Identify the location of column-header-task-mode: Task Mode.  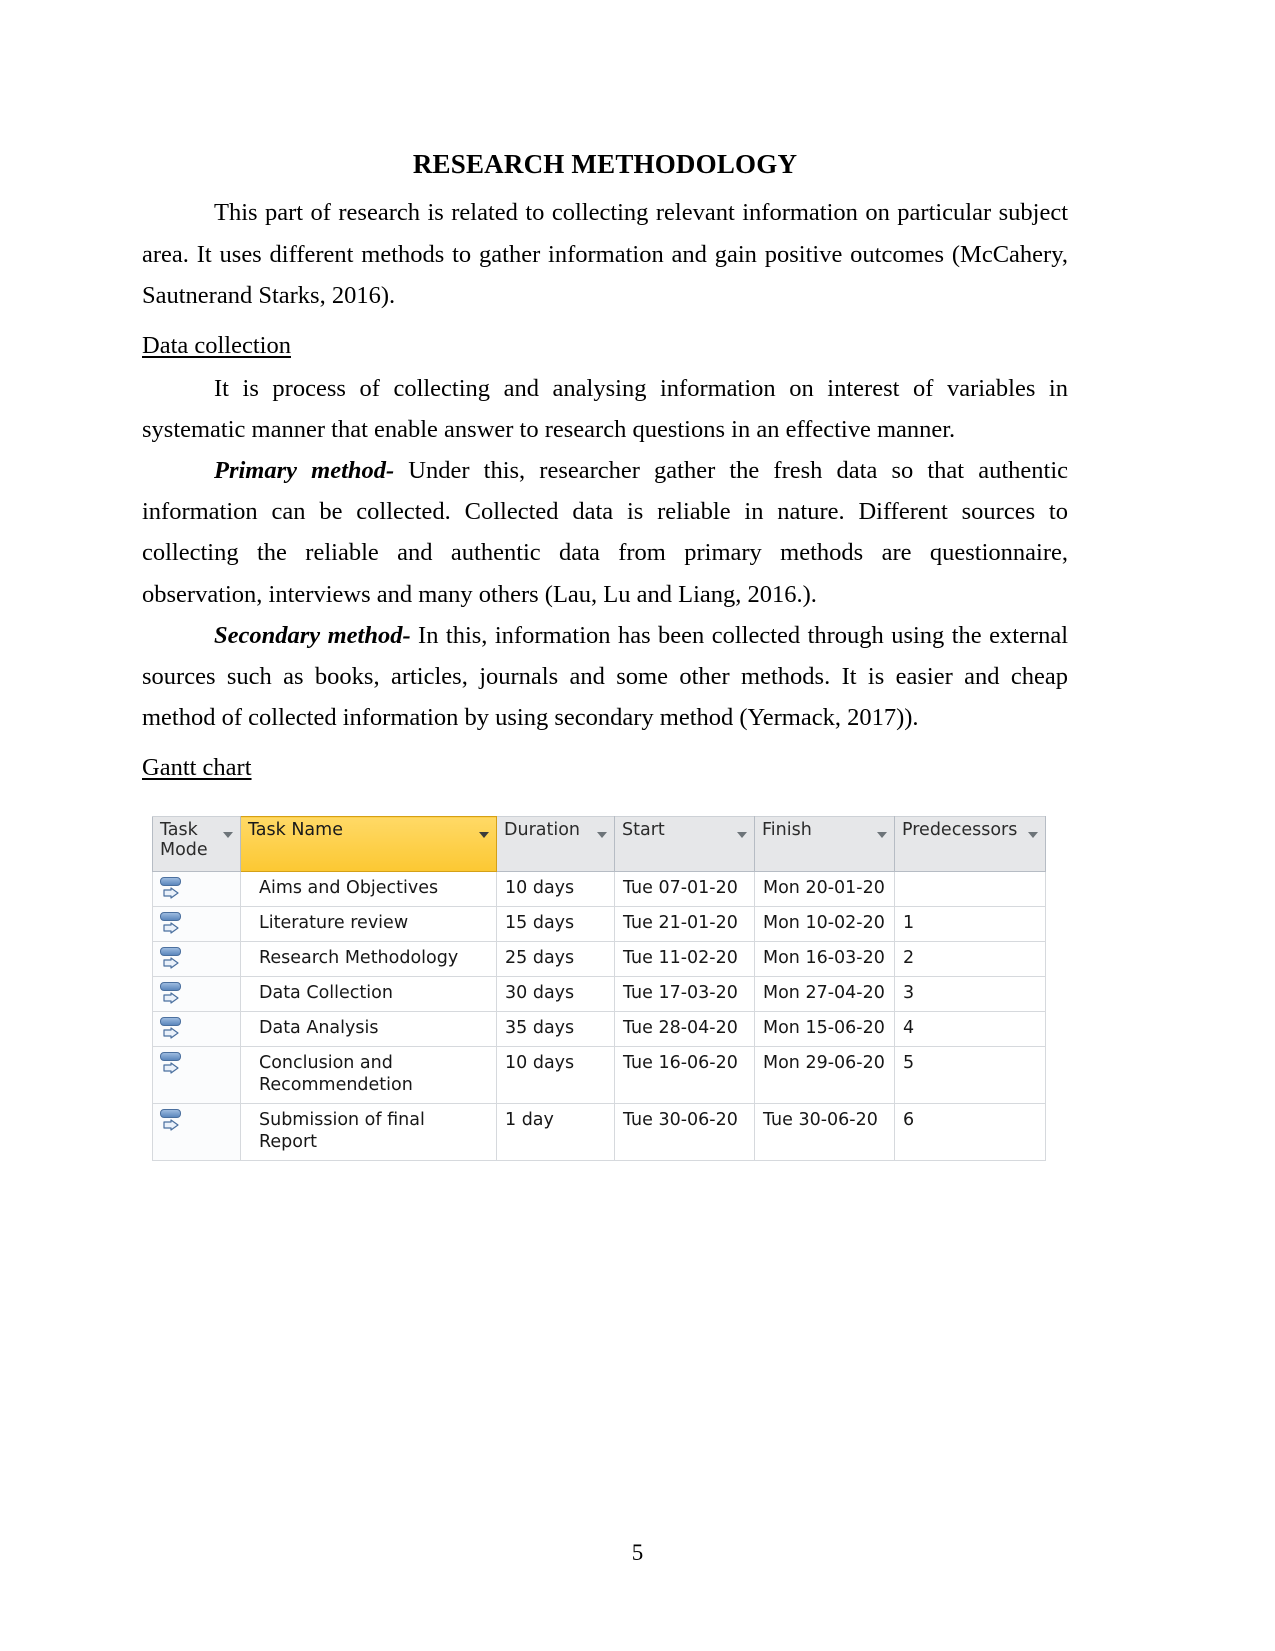
(196, 844).